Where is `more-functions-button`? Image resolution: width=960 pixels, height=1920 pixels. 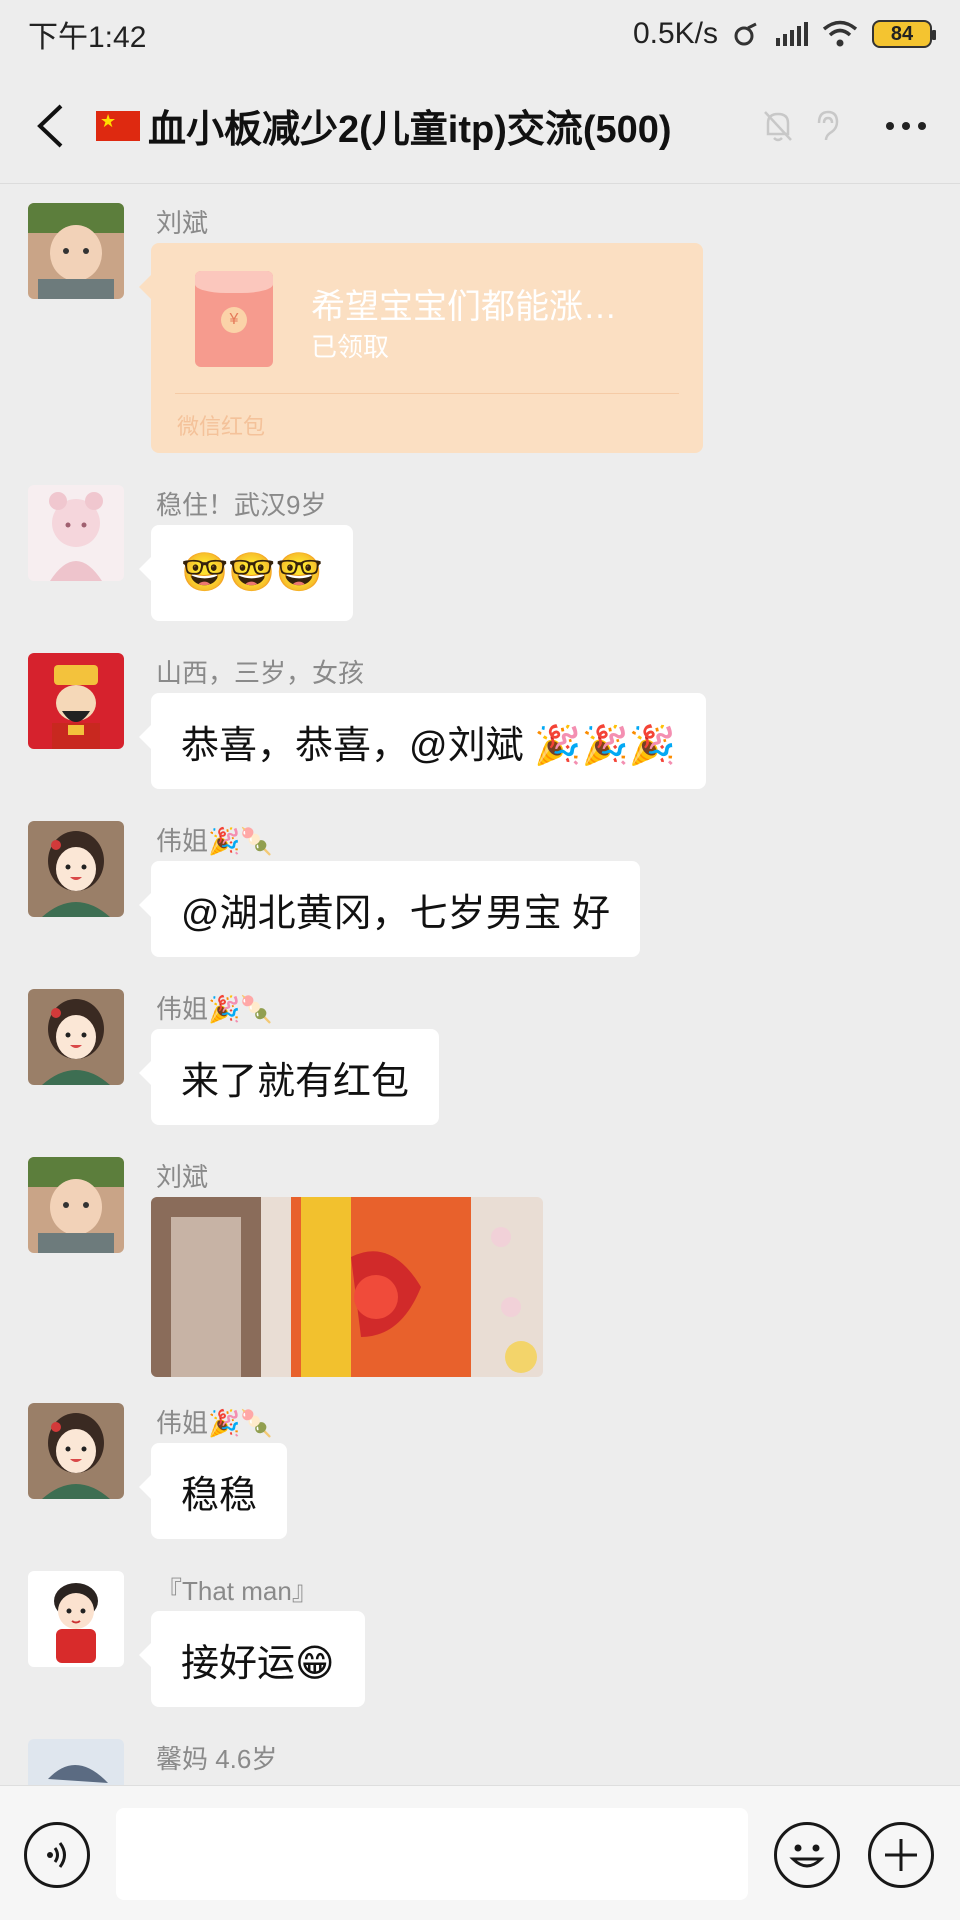
more-functions-button is located at coordinates (901, 1855).